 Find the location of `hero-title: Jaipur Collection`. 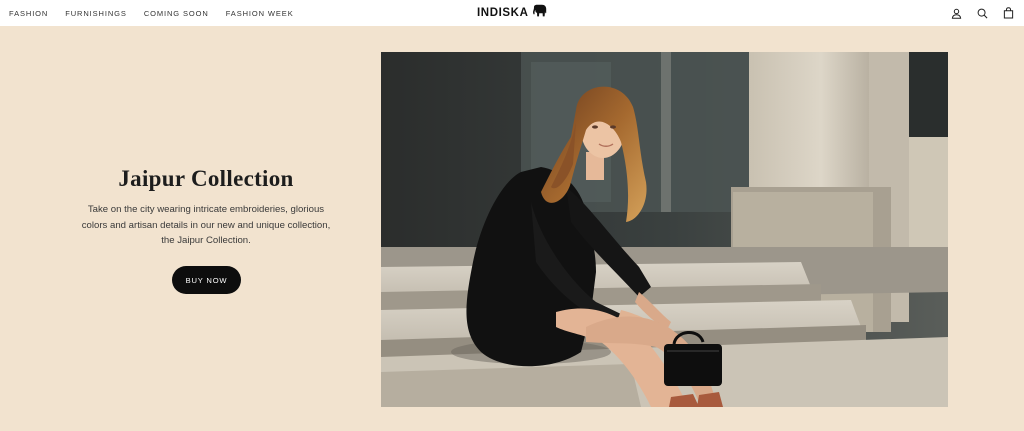

hero-title: Jaipur Collection is located at coordinates (206, 178).